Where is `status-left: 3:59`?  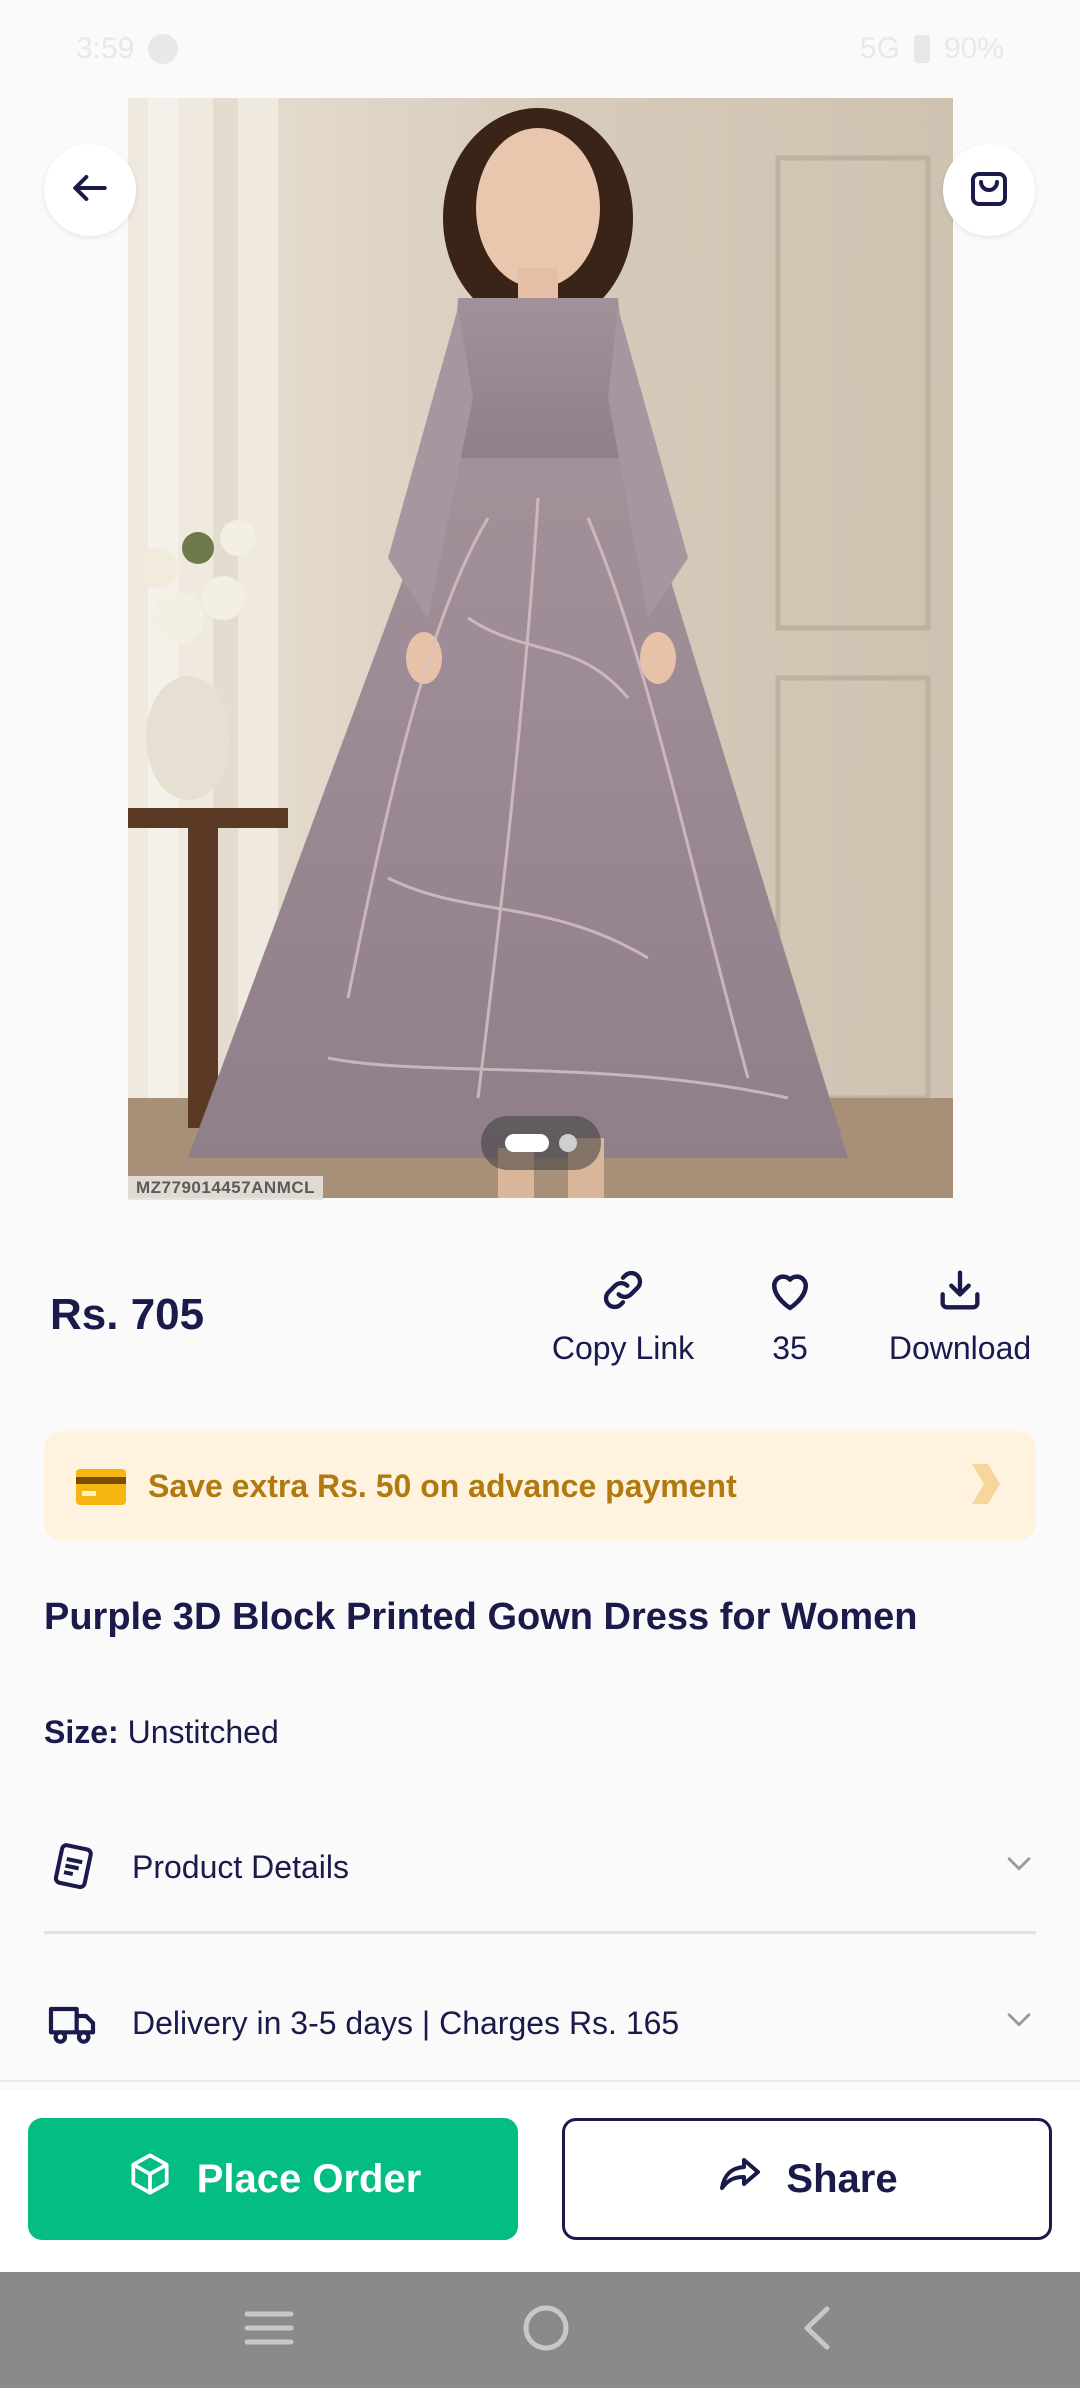 status-left: 3:59 is located at coordinates (127, 49).